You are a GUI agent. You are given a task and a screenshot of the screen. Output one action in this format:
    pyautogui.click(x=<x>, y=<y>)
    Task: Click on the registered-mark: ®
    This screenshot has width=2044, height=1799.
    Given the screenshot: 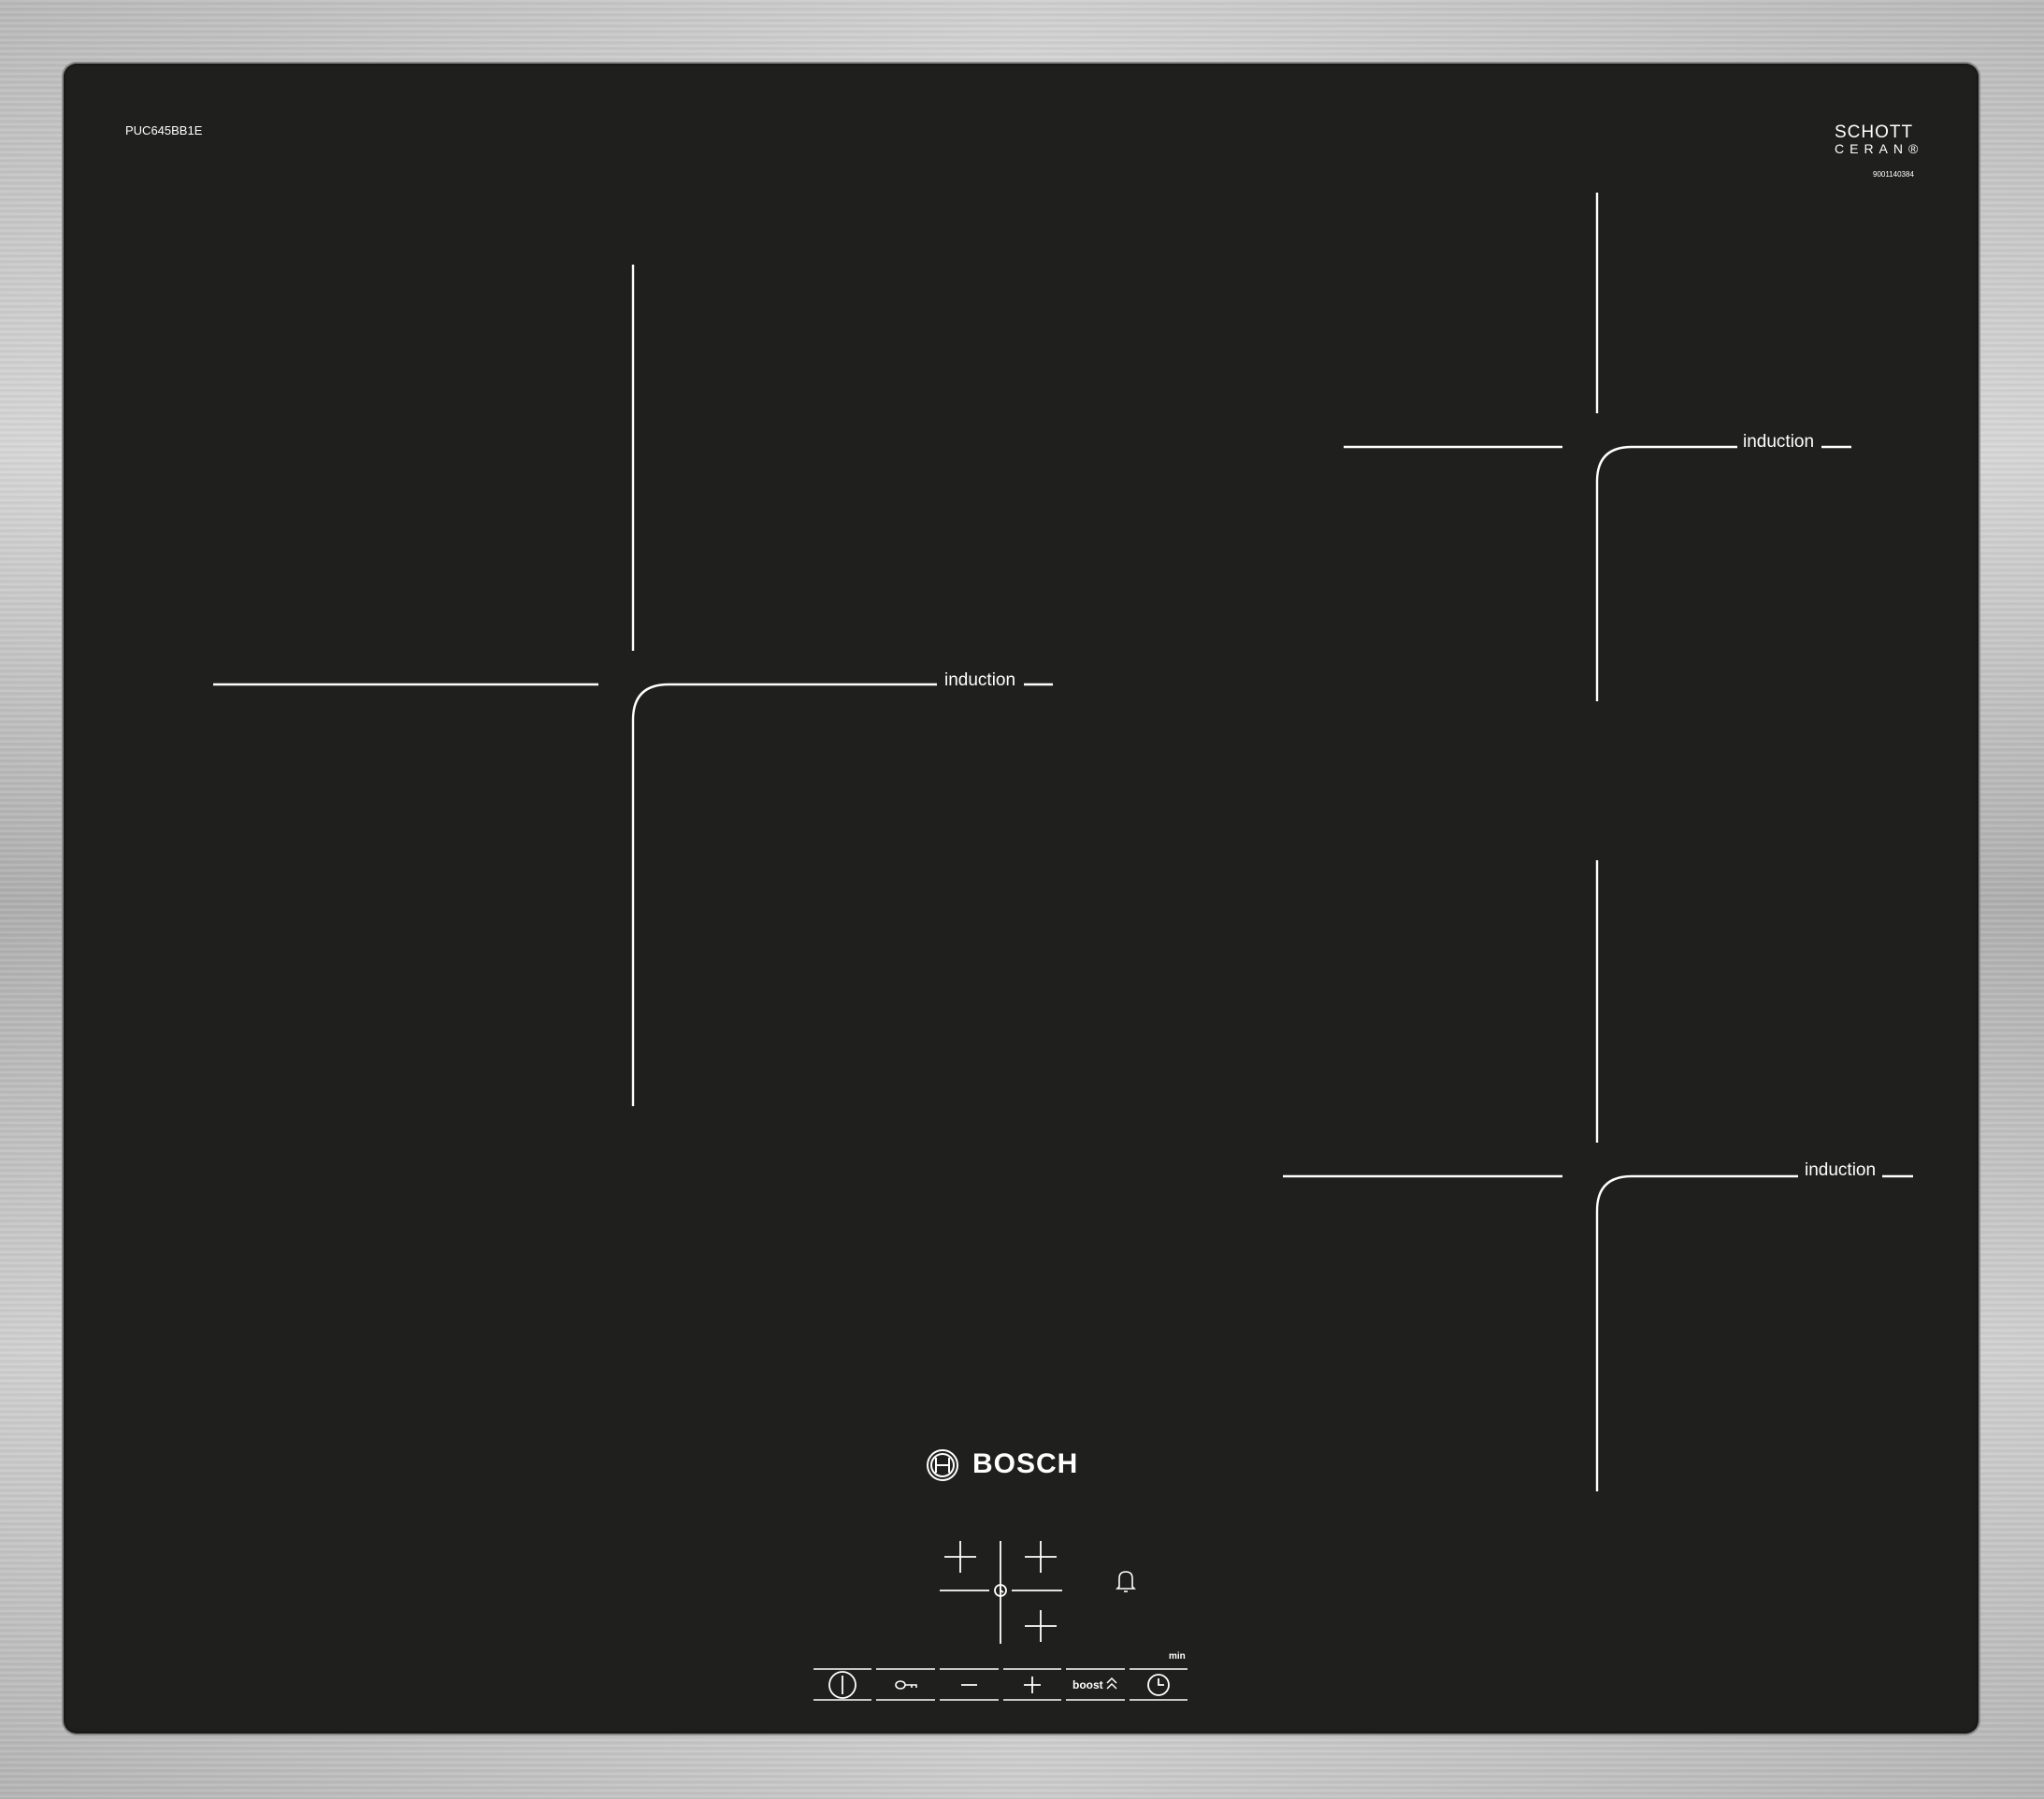 What is the action you would take?
    pyautogui.click(x=1916, y=148)
    